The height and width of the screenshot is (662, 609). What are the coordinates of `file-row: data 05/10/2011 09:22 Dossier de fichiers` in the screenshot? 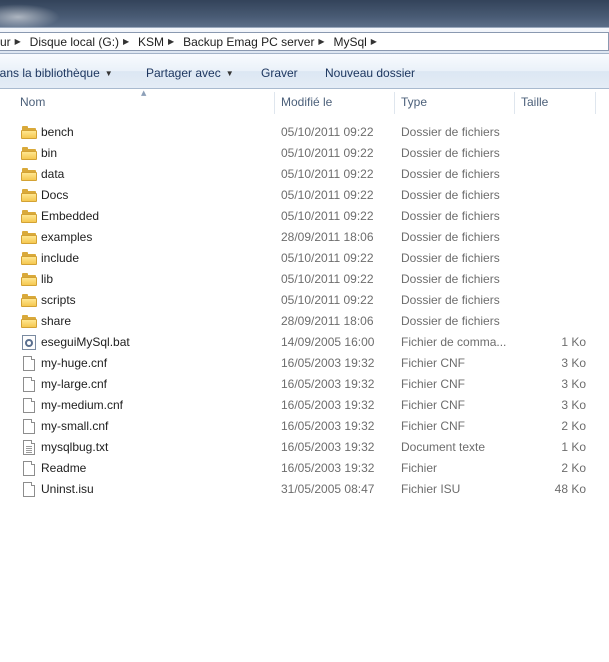 It's located at (304, 174).